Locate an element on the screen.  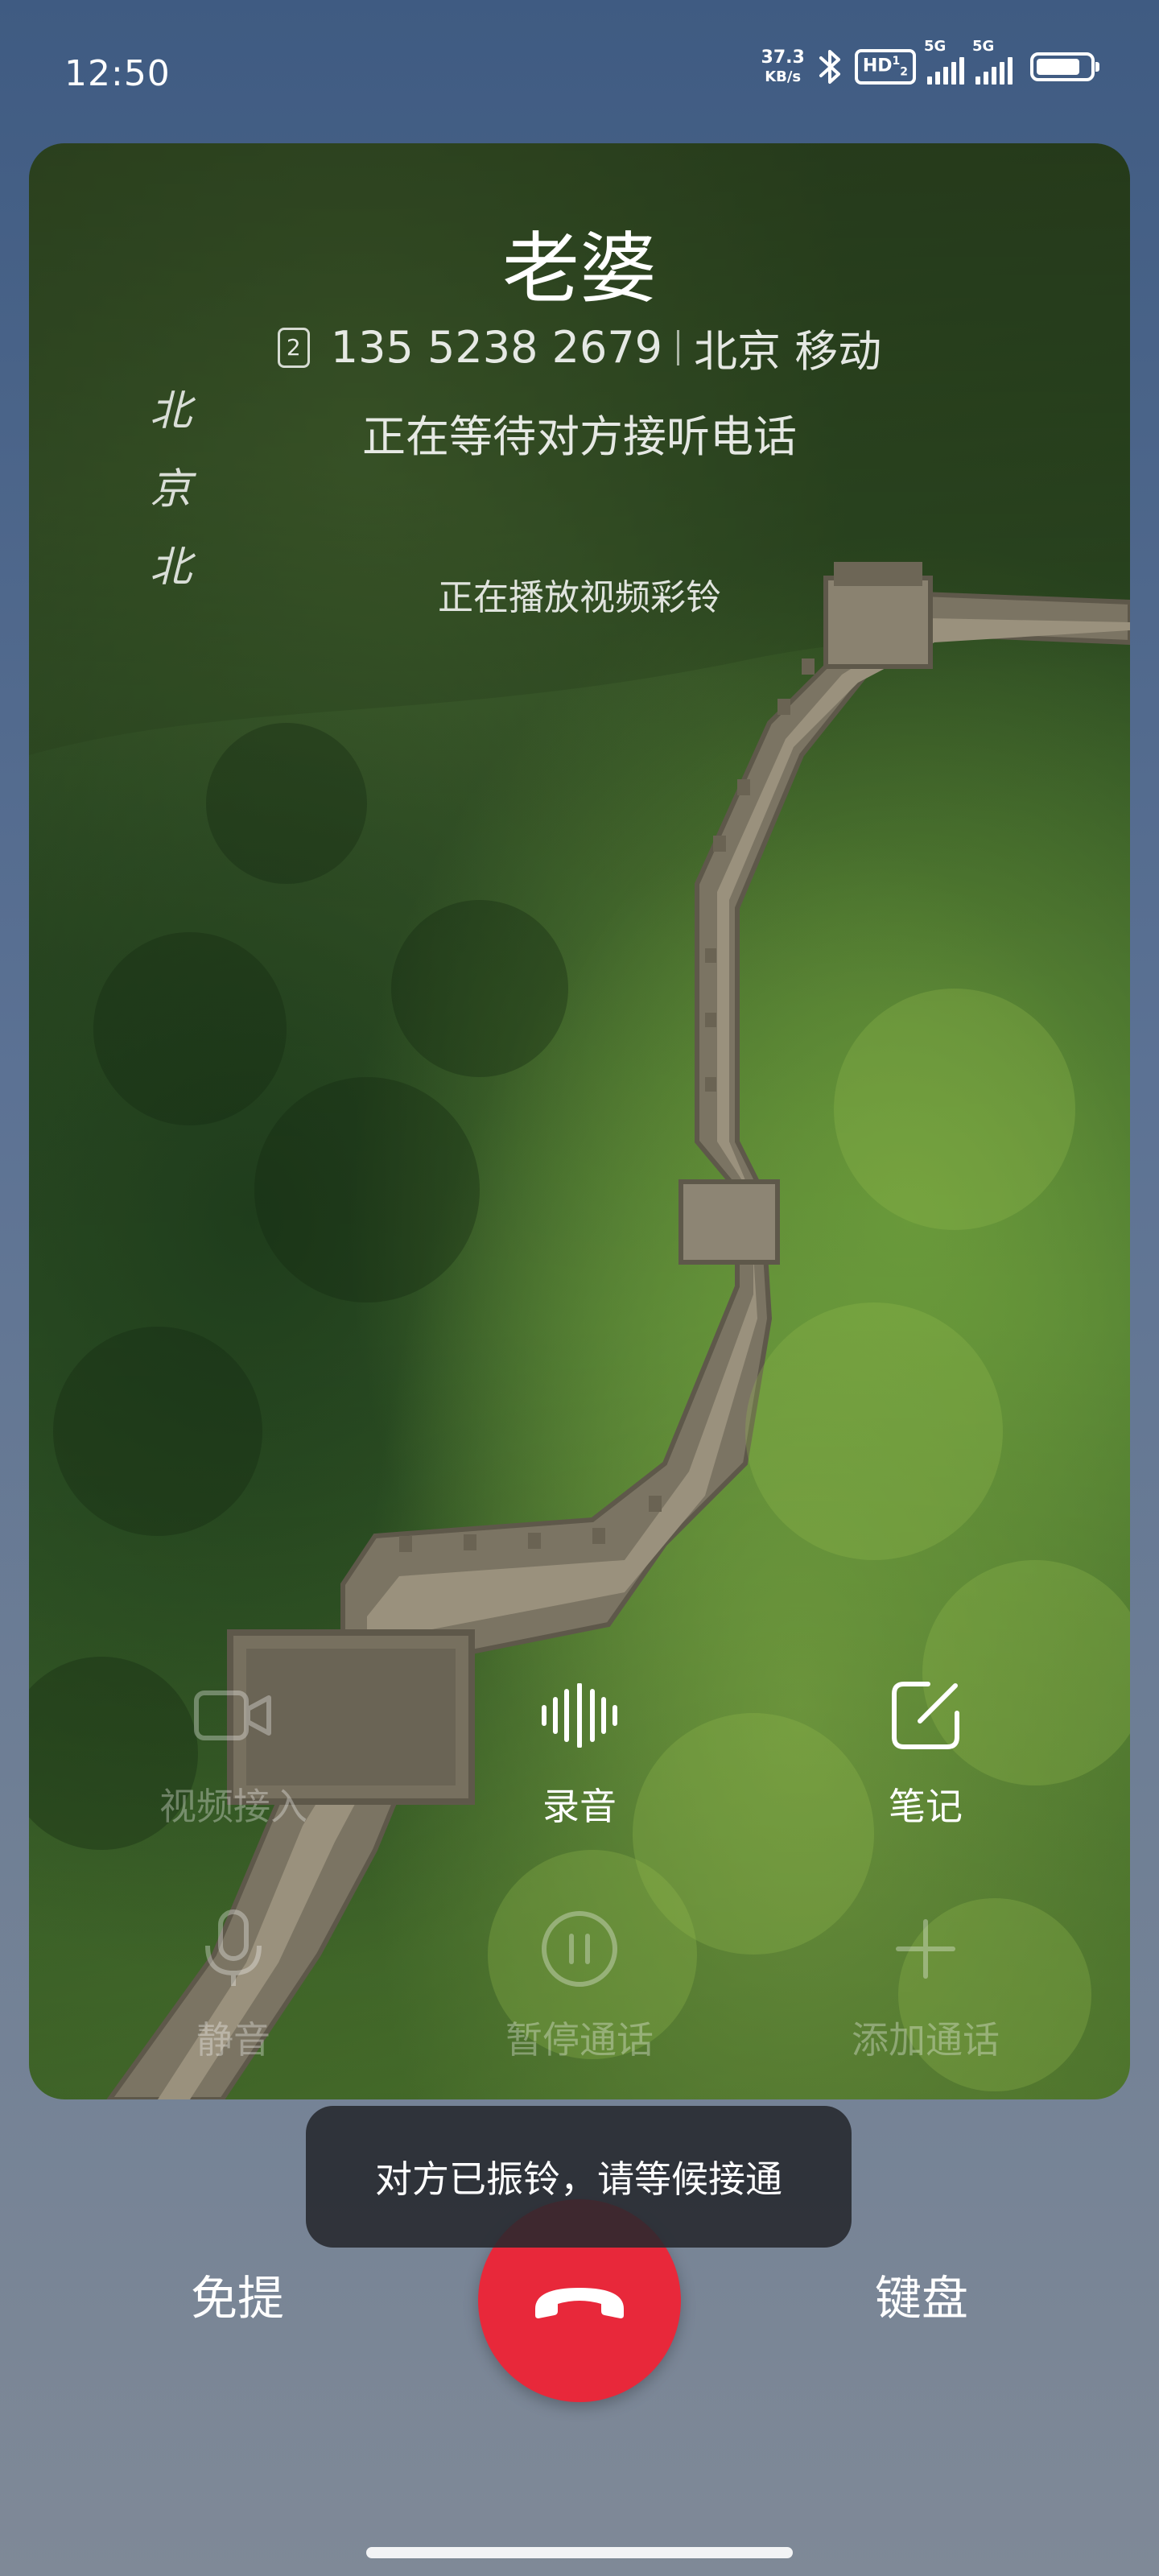
video-call-label: 视频接入 is located at coordinates (233, 1806).